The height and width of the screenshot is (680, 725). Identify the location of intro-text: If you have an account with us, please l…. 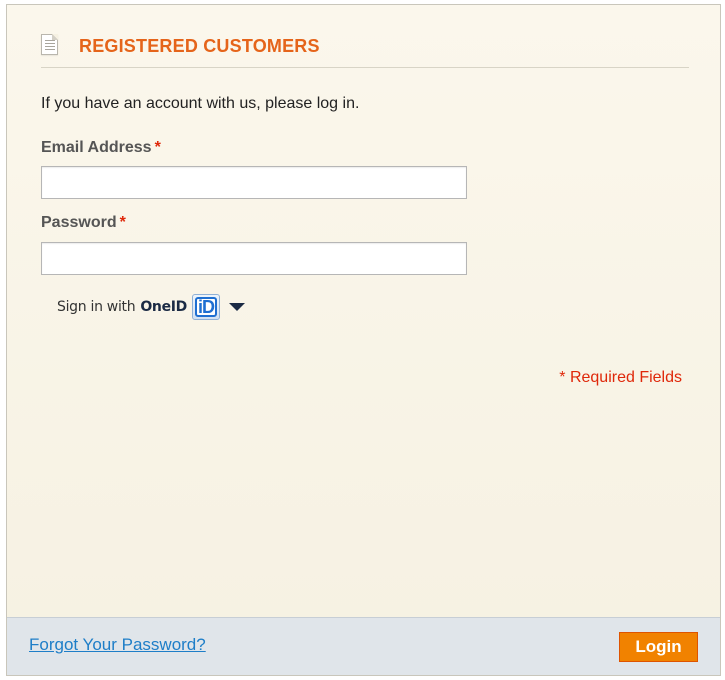
(200, 103).